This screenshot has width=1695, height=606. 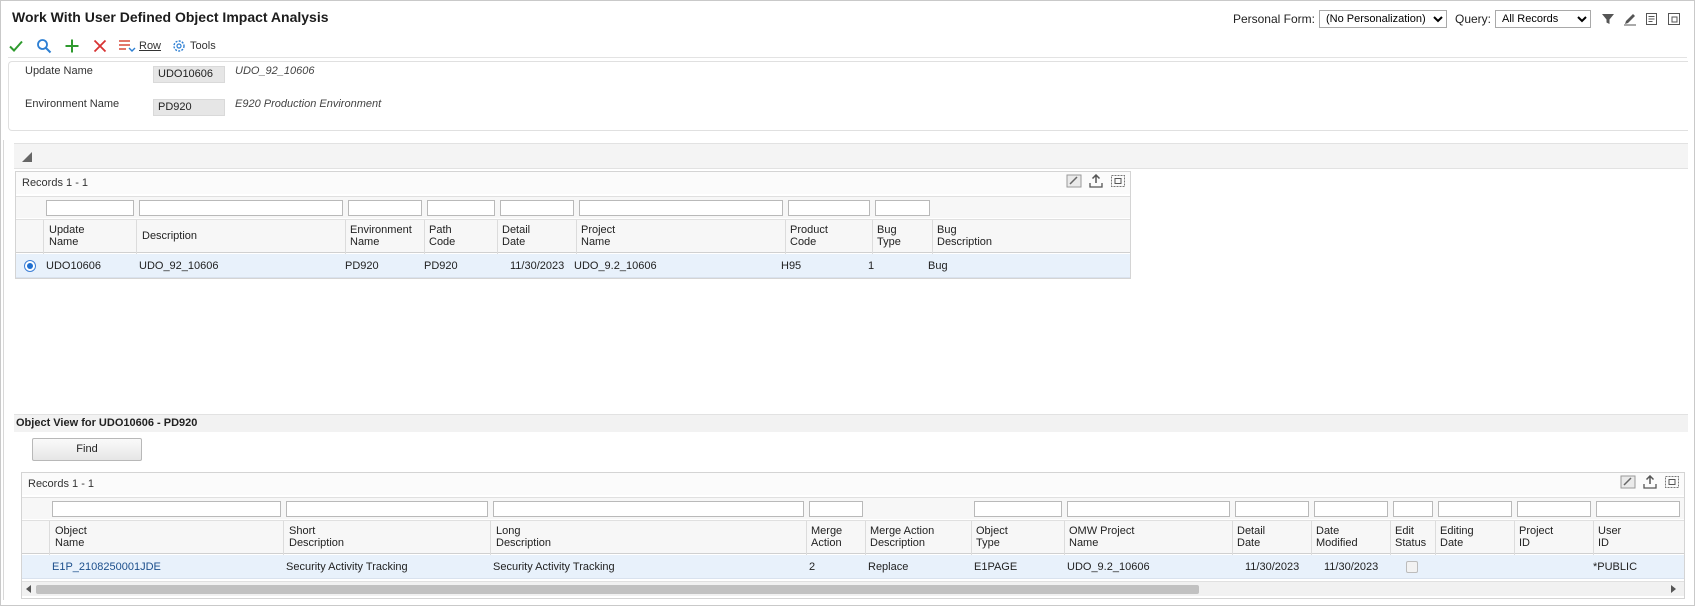 What do you see at coordinates (241, 208) in the screenshot?
I see `qbe-description` at bounding box center [241, 208].